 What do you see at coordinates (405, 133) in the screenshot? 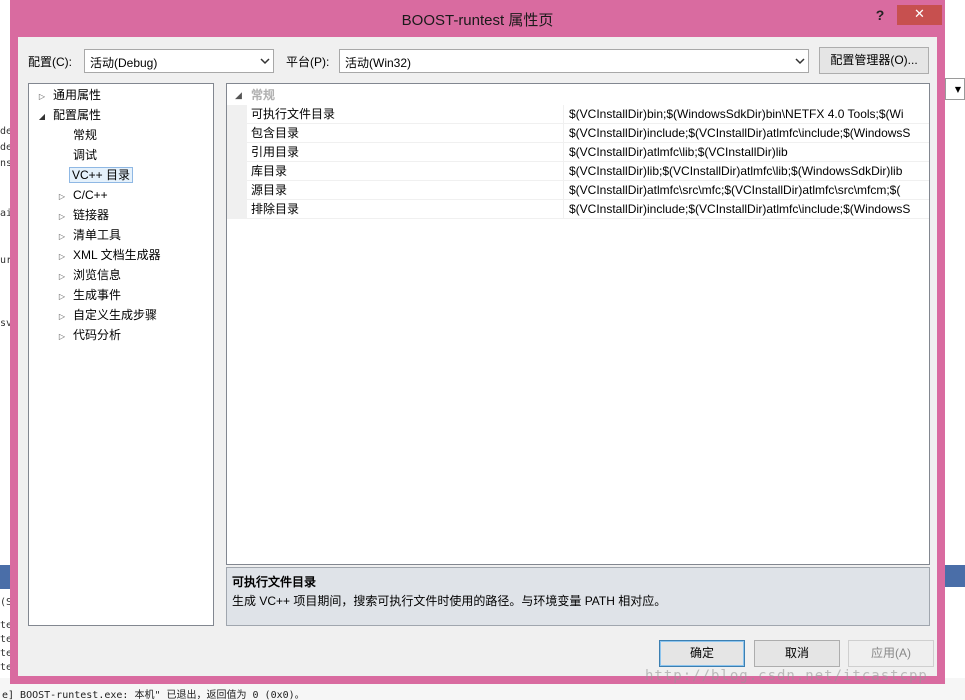
I see `property-name: 包含目录` at bounding box center [405, 133].